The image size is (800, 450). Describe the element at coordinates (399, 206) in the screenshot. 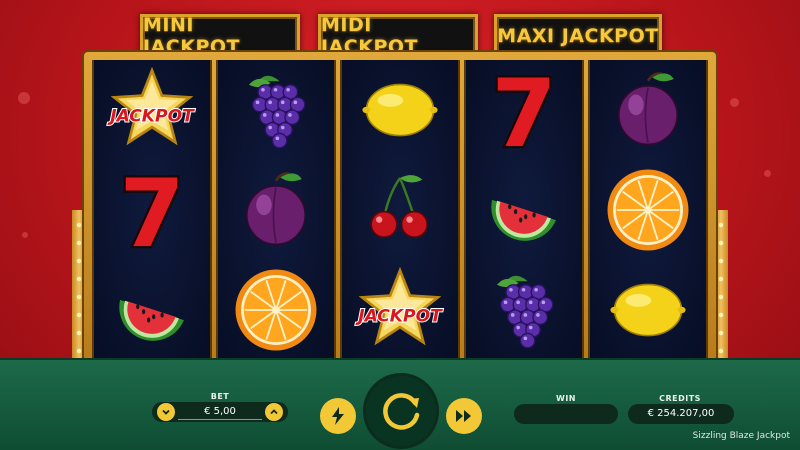

I see `cherries-icon` at that location.